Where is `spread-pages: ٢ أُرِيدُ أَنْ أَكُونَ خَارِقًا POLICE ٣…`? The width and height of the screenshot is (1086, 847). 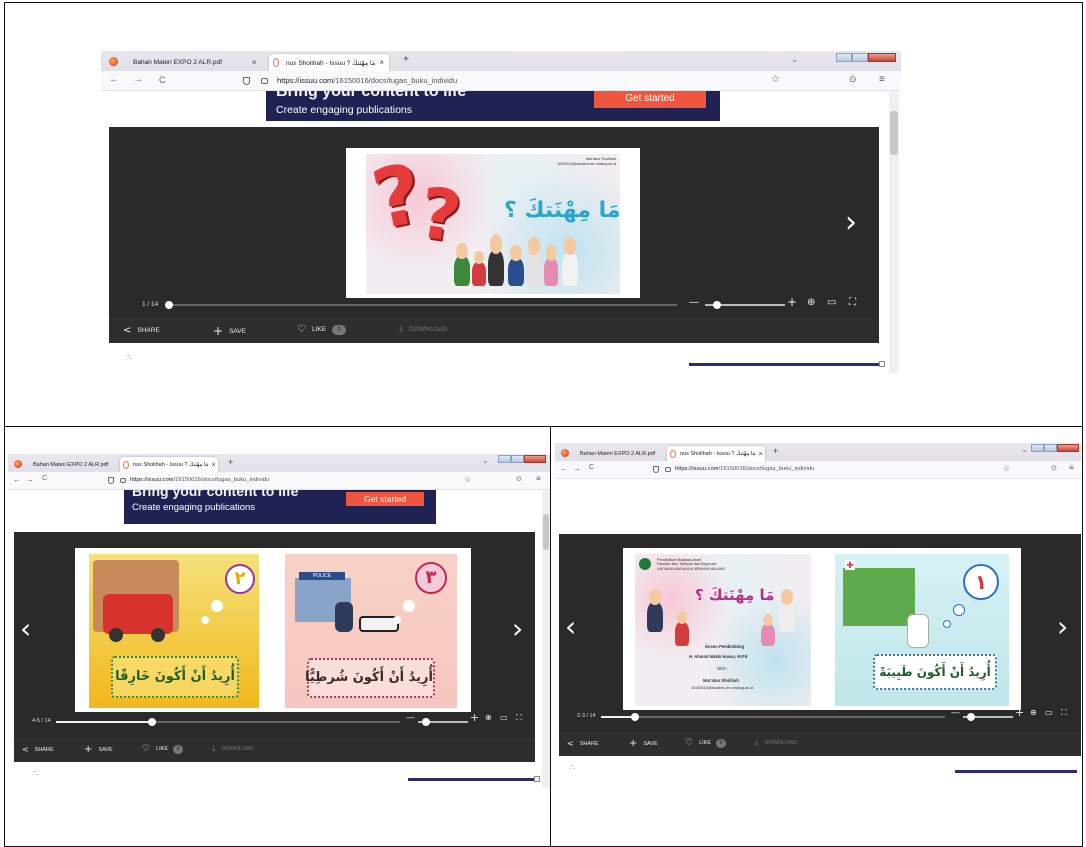
spread-pages: ٢ أُرِيدُ أَنْ أَكُونَ خَارِقًا POLICE ٣… is located at coordinates (273, 630).